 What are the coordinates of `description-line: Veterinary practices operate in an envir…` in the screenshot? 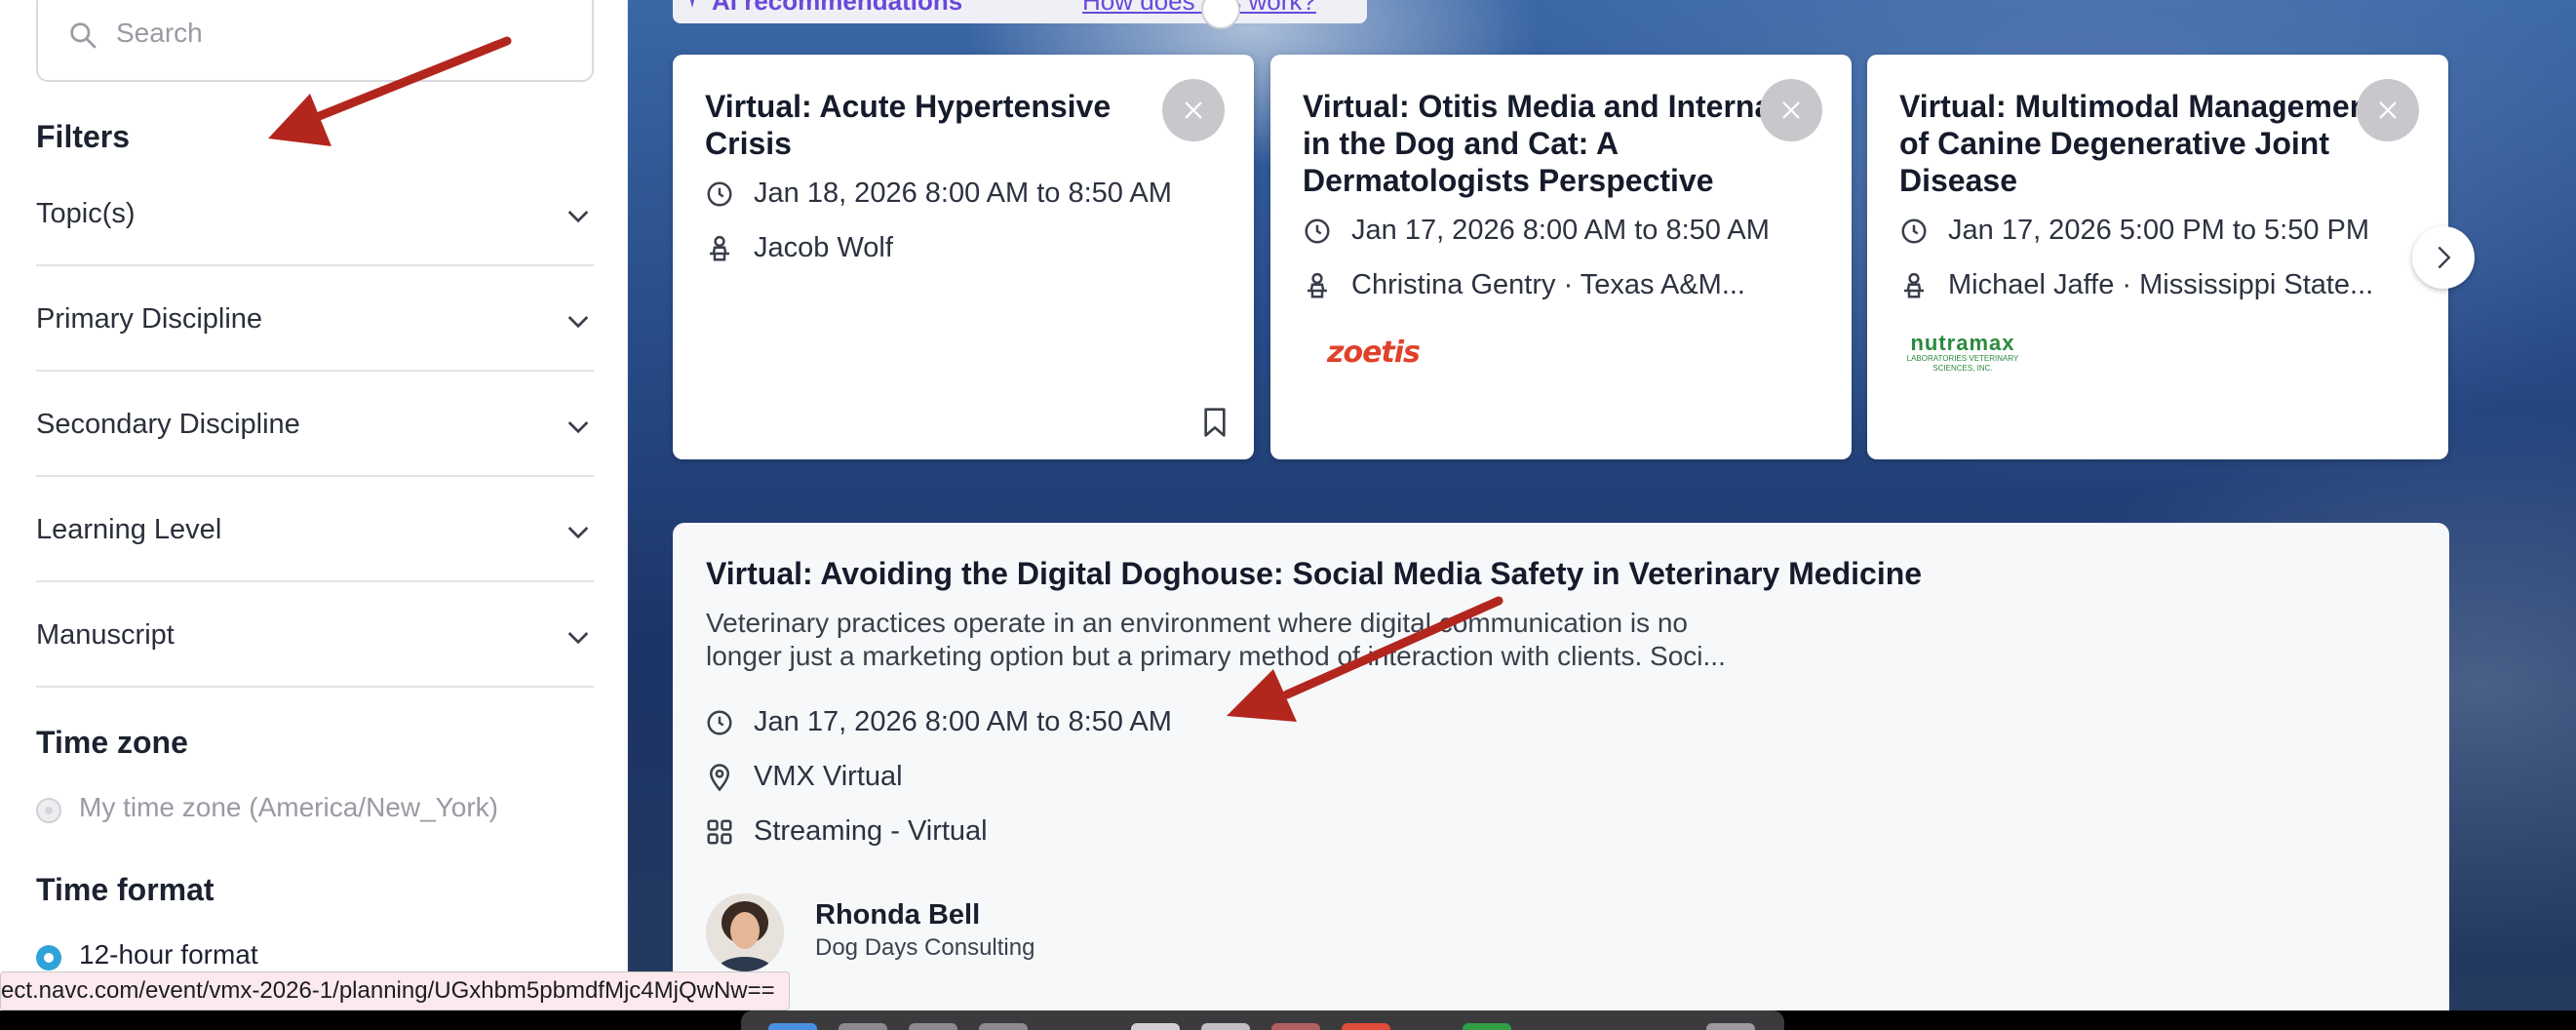 It's located at (1197, 623).